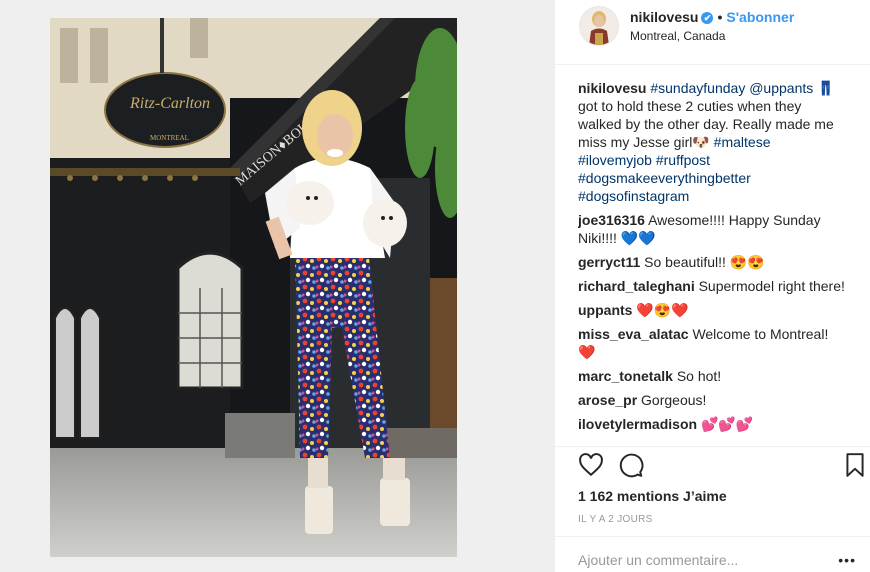  I want to click on comment-username: joe316316, so click(611, 220).